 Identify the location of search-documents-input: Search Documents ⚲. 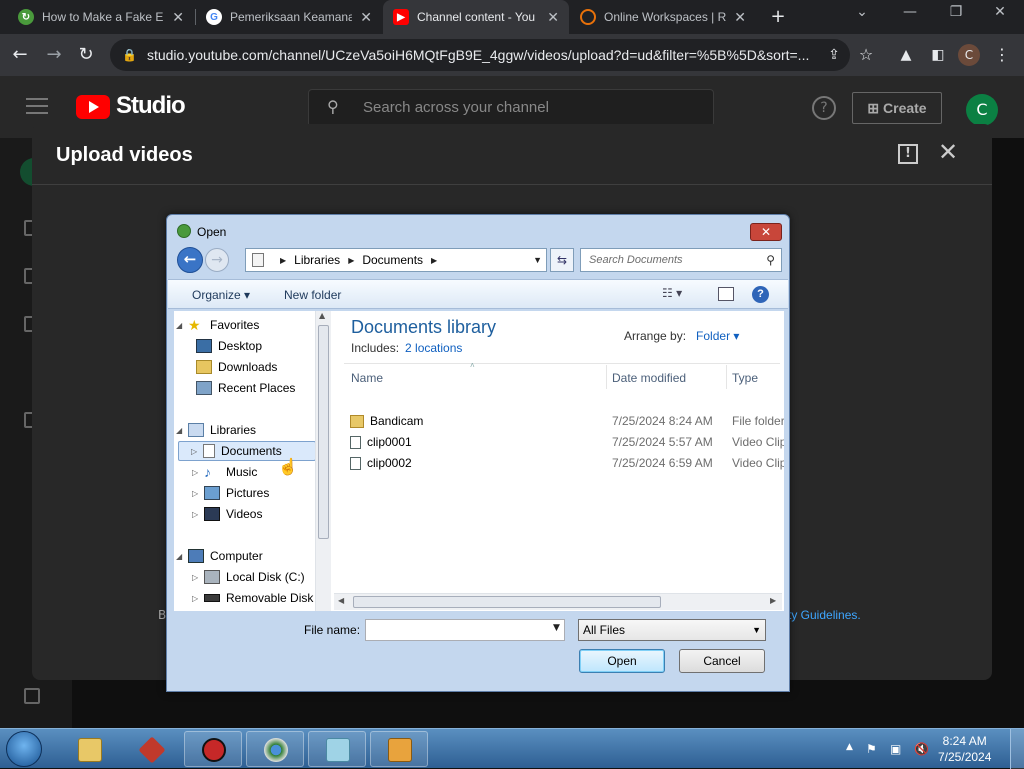
(681, 260).